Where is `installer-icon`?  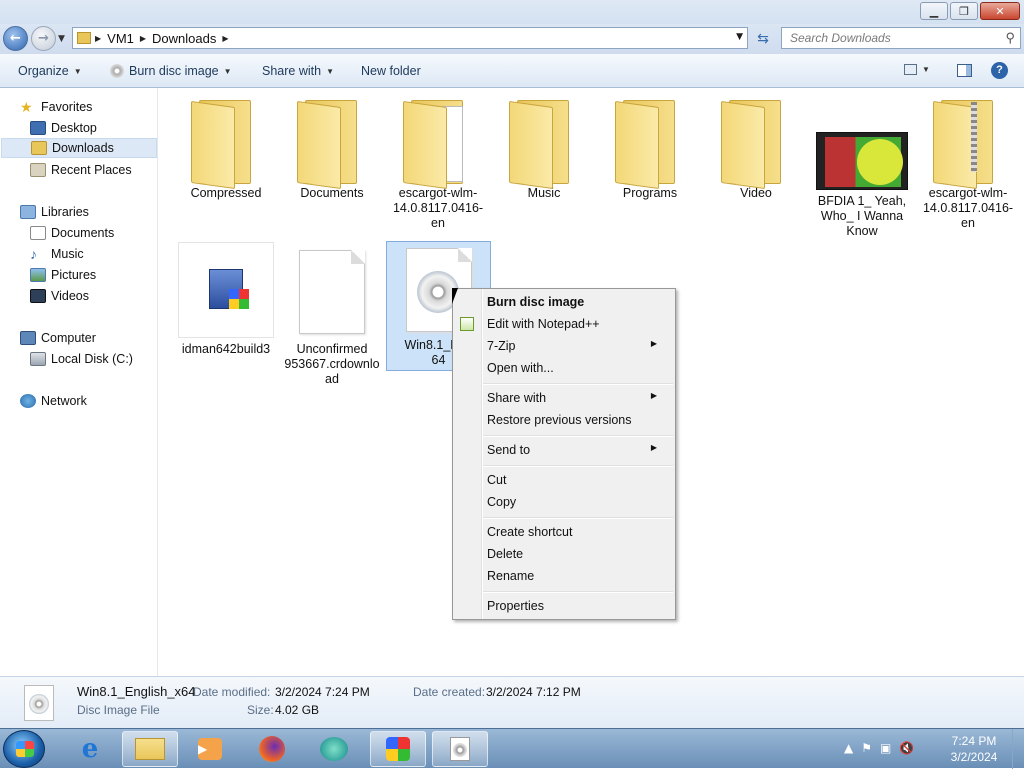
installer-icon is located at coordinates (398, 749).